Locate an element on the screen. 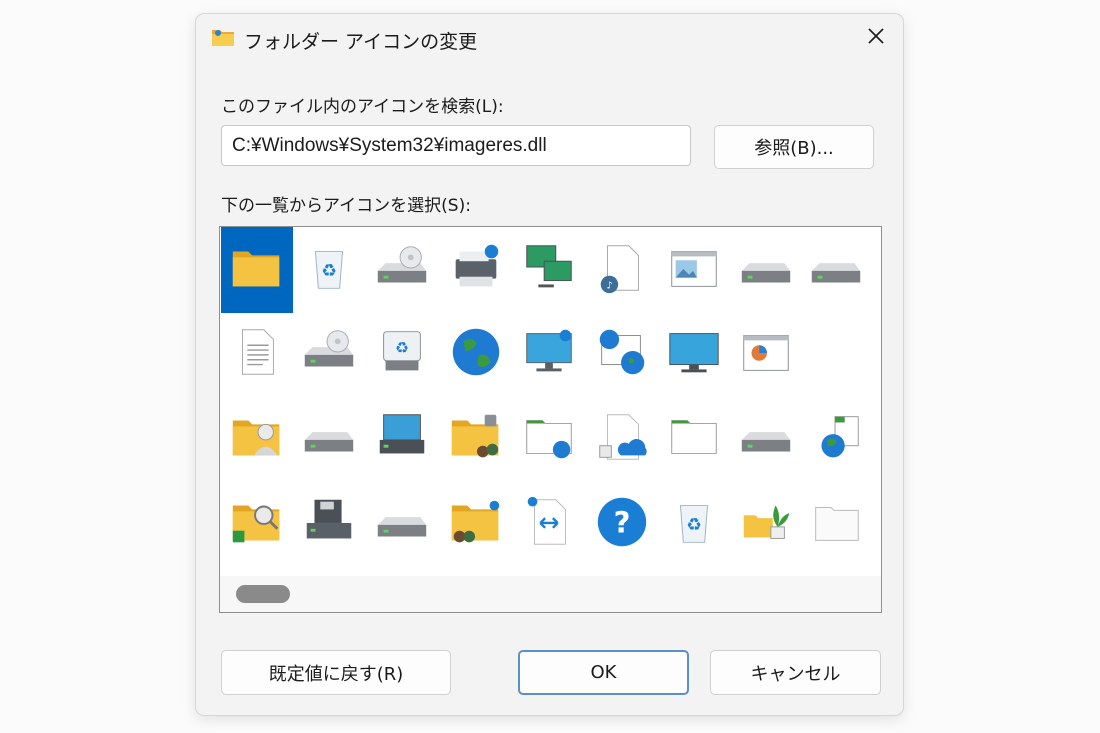 This screenshot has height=733, width=1100. user-folder-icon is located at coordinates (257, 439).